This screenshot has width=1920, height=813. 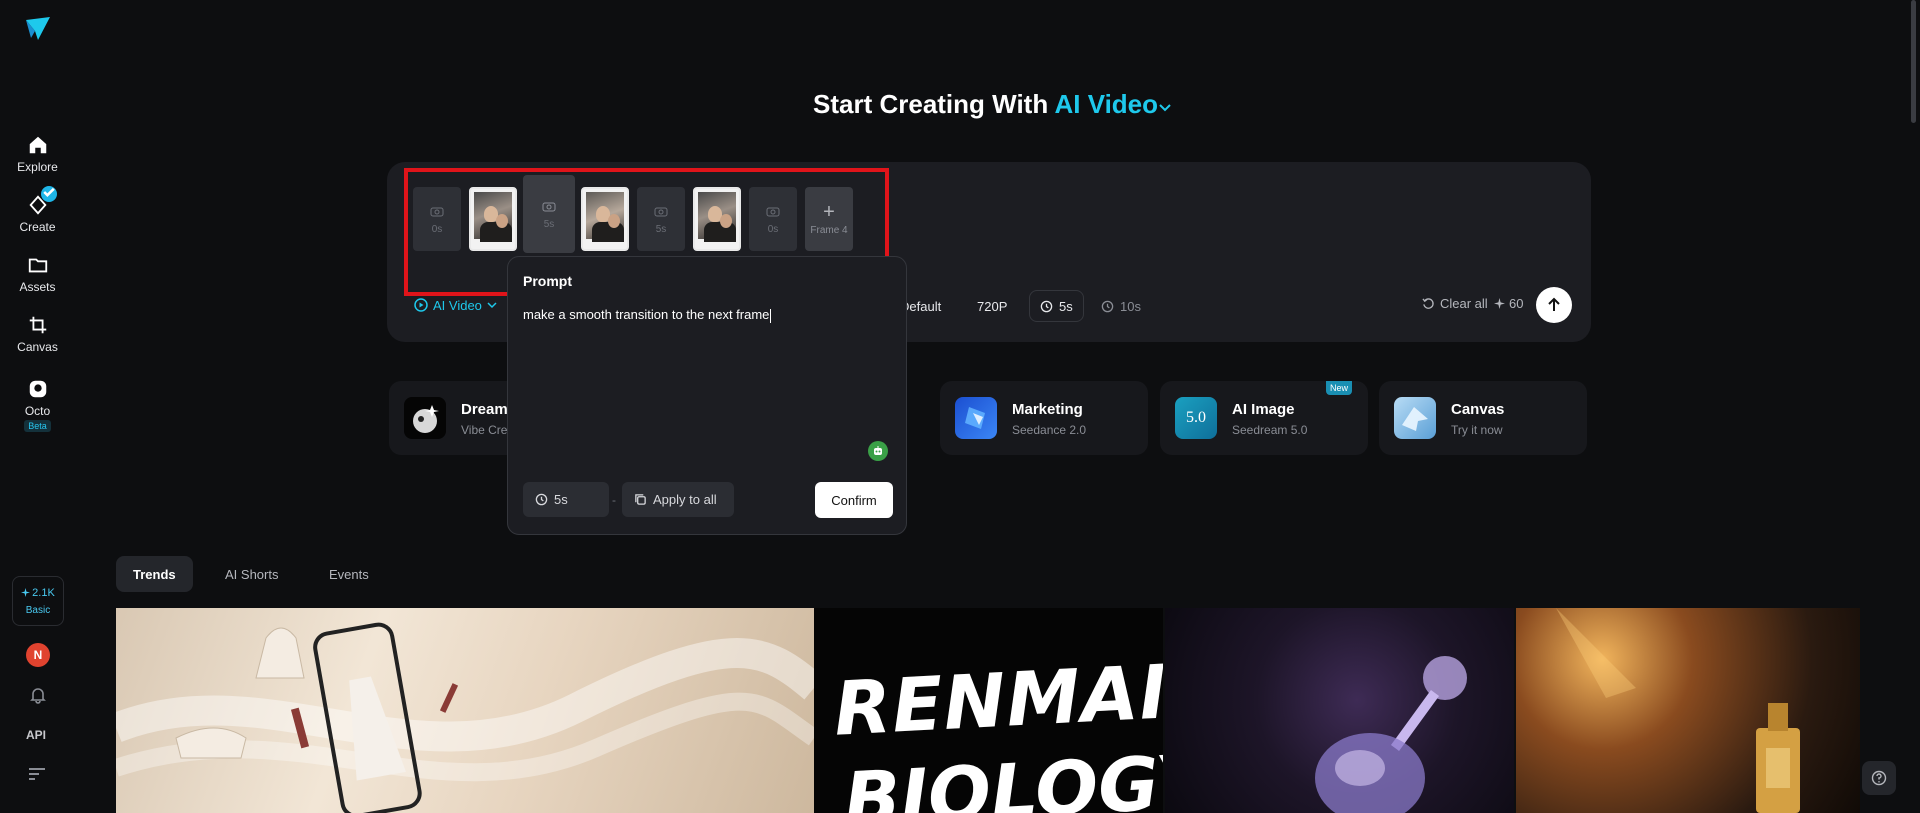 I want to click on generate-button, so click(x=1554, y=305).